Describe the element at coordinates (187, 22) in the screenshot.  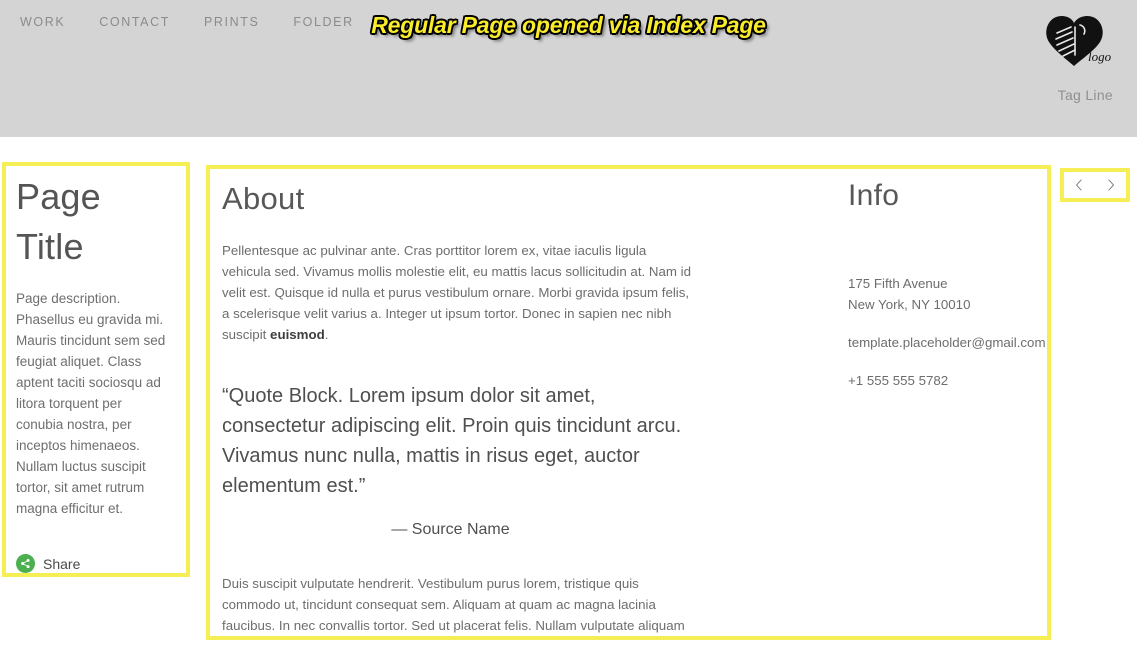
I see `main-navigation: WORK CONTACT PRINTS FOLDER` at that location.